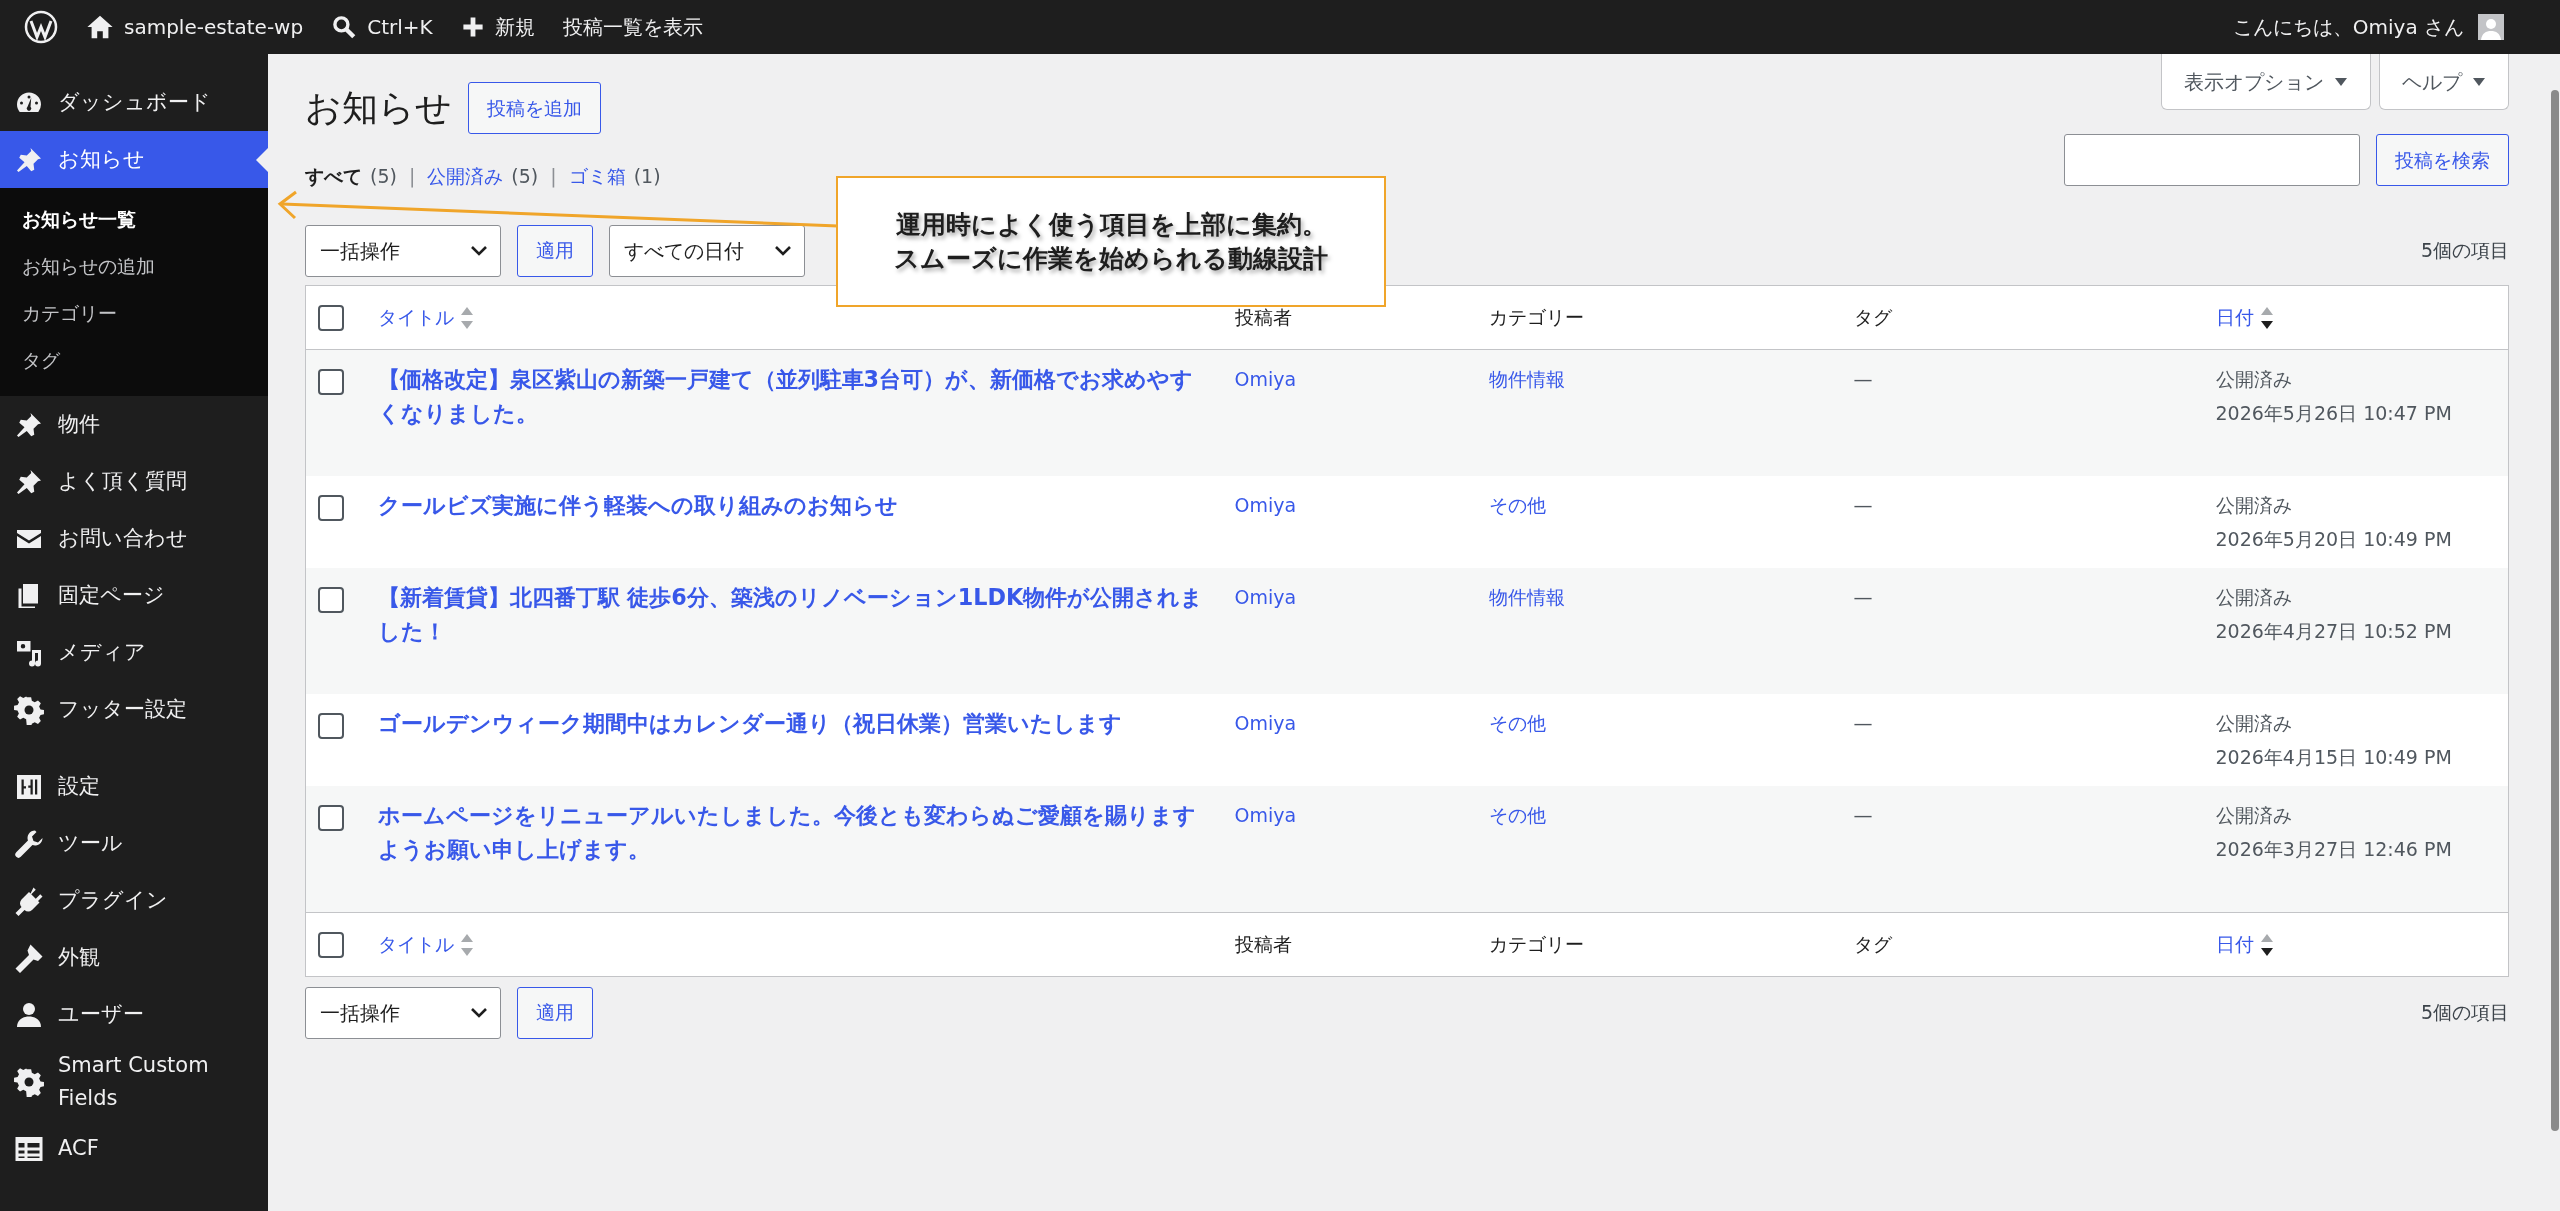  Describe the element at coordinates (134, 843) in the screenshot. I see `sidebar-item: ツール` at that location.